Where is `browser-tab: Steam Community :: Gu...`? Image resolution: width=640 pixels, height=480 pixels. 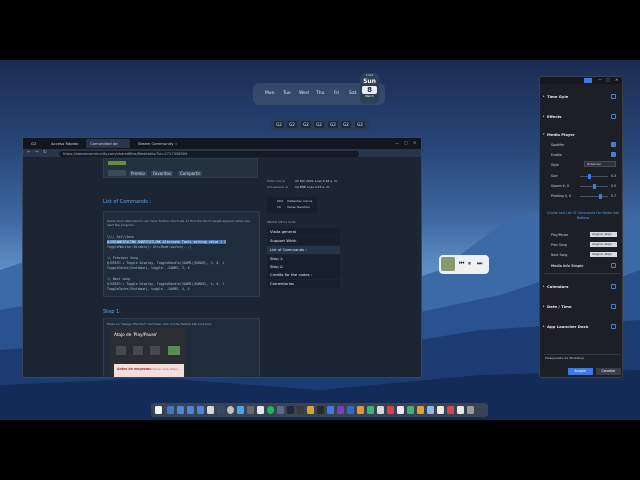 browser-tab: Steam Community :: Gu... is located at coordinates (159, 147).